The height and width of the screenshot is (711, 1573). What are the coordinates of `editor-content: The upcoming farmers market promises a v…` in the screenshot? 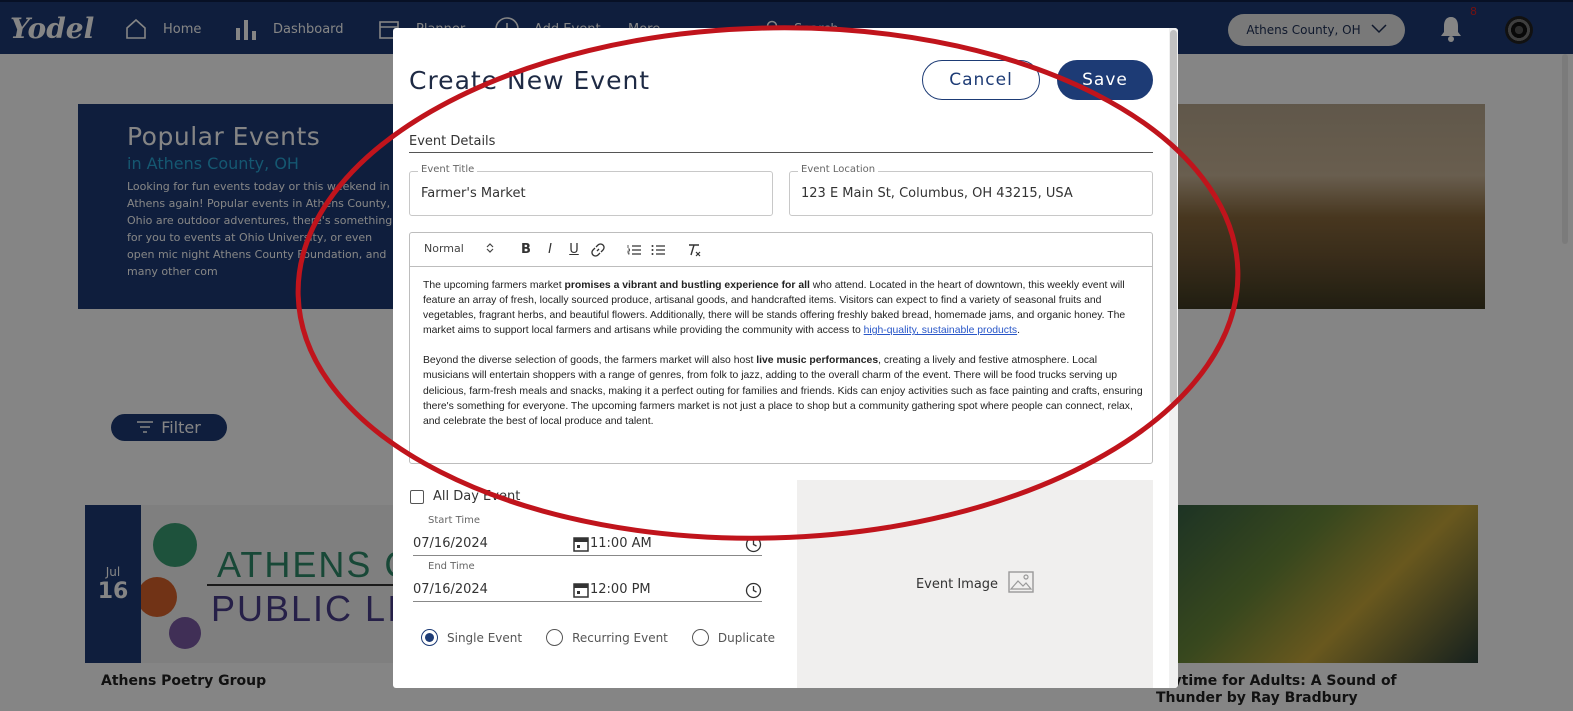 It's located at (784, 361).